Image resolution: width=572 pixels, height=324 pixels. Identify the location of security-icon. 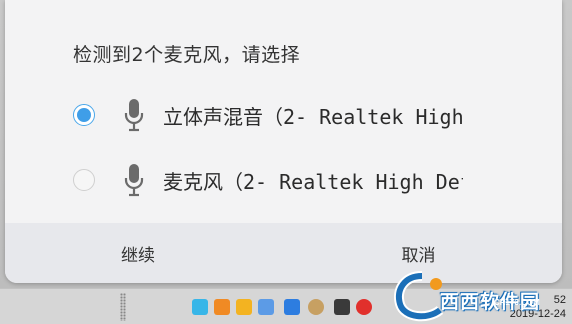
(292, 307).